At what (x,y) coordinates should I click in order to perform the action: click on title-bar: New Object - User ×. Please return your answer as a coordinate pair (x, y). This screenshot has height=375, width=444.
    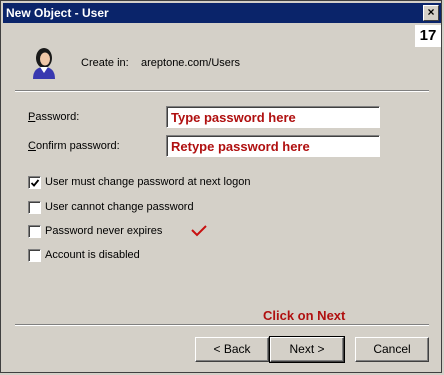
    Looking at the image, I should click on (222, 13).